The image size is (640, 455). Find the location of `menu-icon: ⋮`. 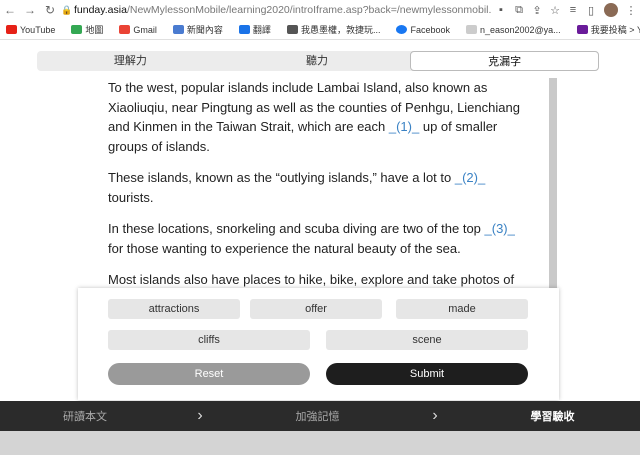

menu-icon: ⋮ is located at coordinates (631, 10).